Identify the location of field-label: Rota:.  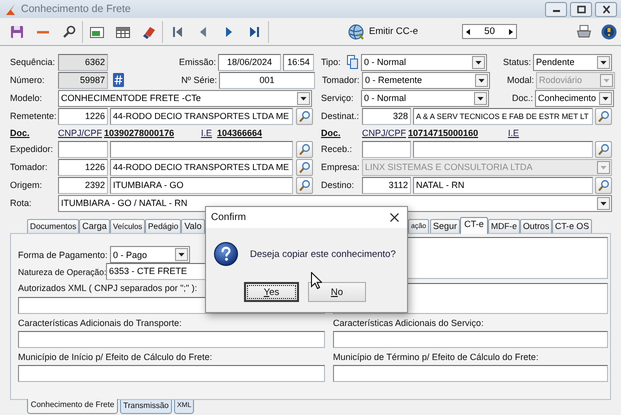
(21, 203).